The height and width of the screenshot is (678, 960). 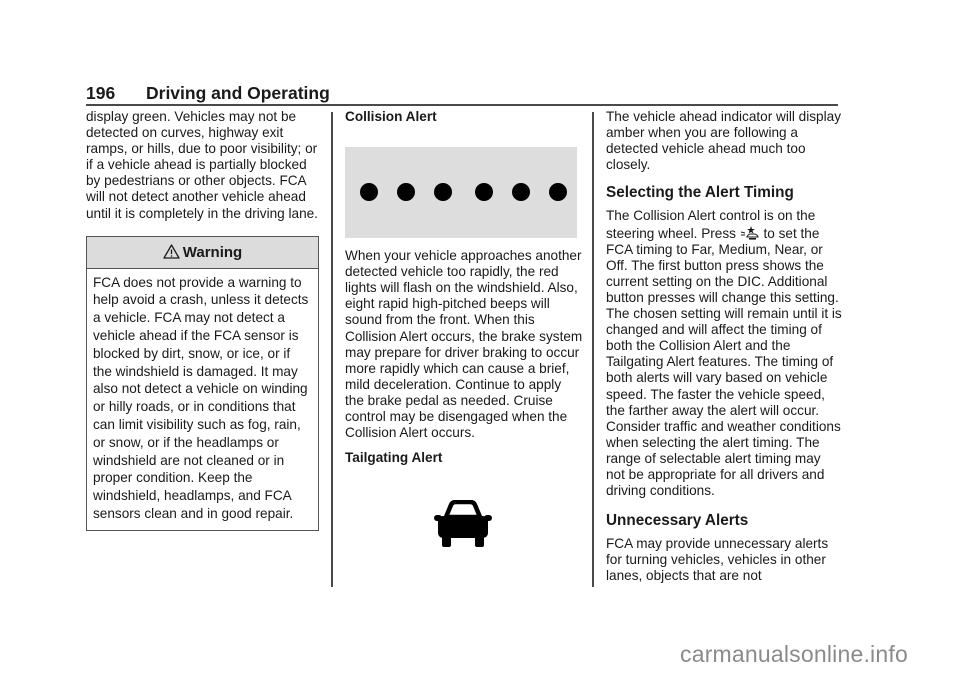 What do you see at coordinates (700, 193) in the screenshot?
I see `alert-timing-heading: Selecting the Alert Timing` at bounding box center [700, 193].